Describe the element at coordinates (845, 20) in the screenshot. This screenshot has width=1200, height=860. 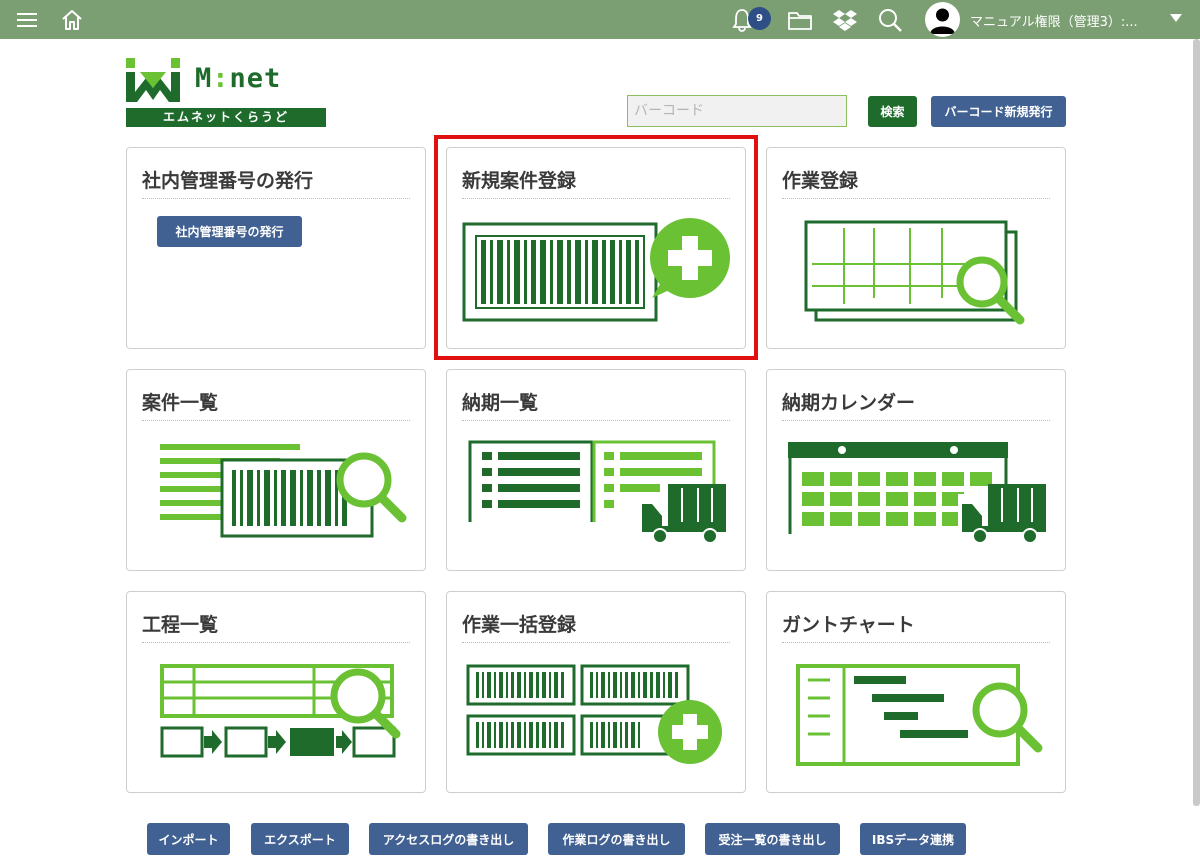
I see `dropbox-icon` at that location.